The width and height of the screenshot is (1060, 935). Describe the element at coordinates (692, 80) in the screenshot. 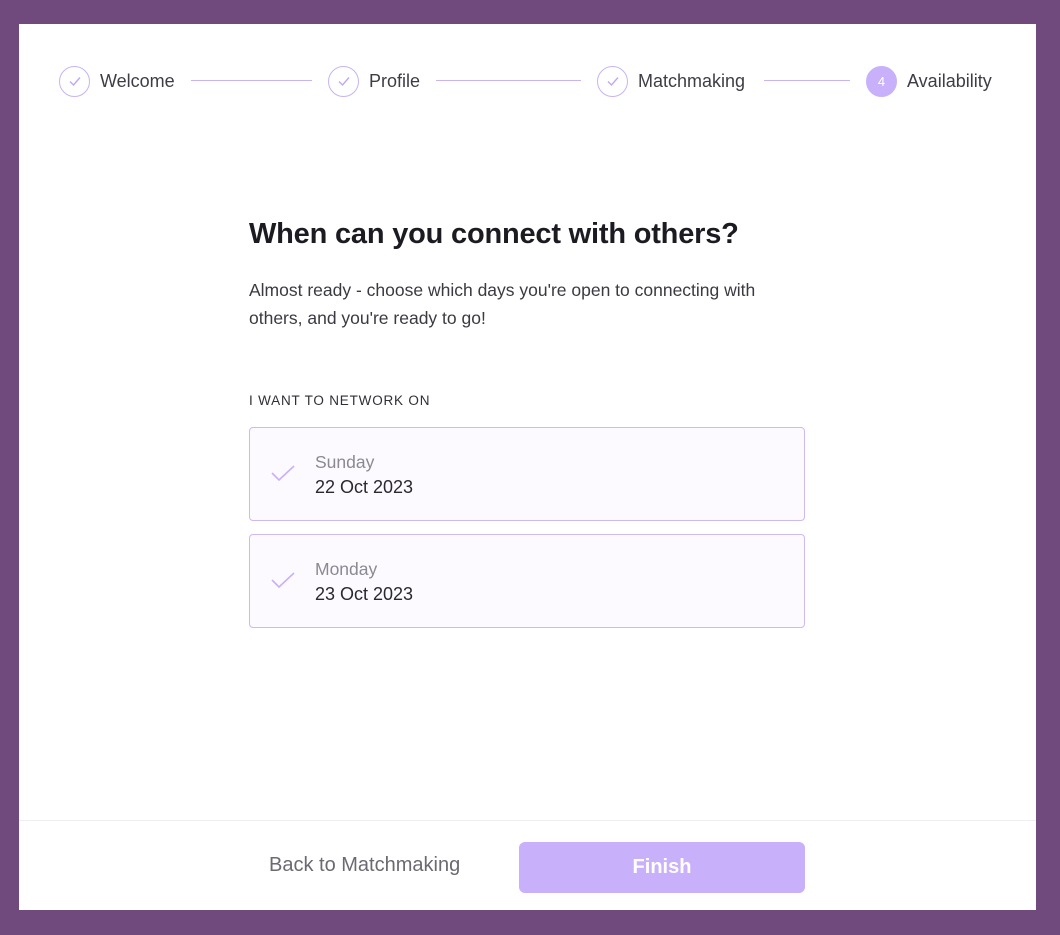

I see `step-label-matchmaking: Matchmaking` at that location.